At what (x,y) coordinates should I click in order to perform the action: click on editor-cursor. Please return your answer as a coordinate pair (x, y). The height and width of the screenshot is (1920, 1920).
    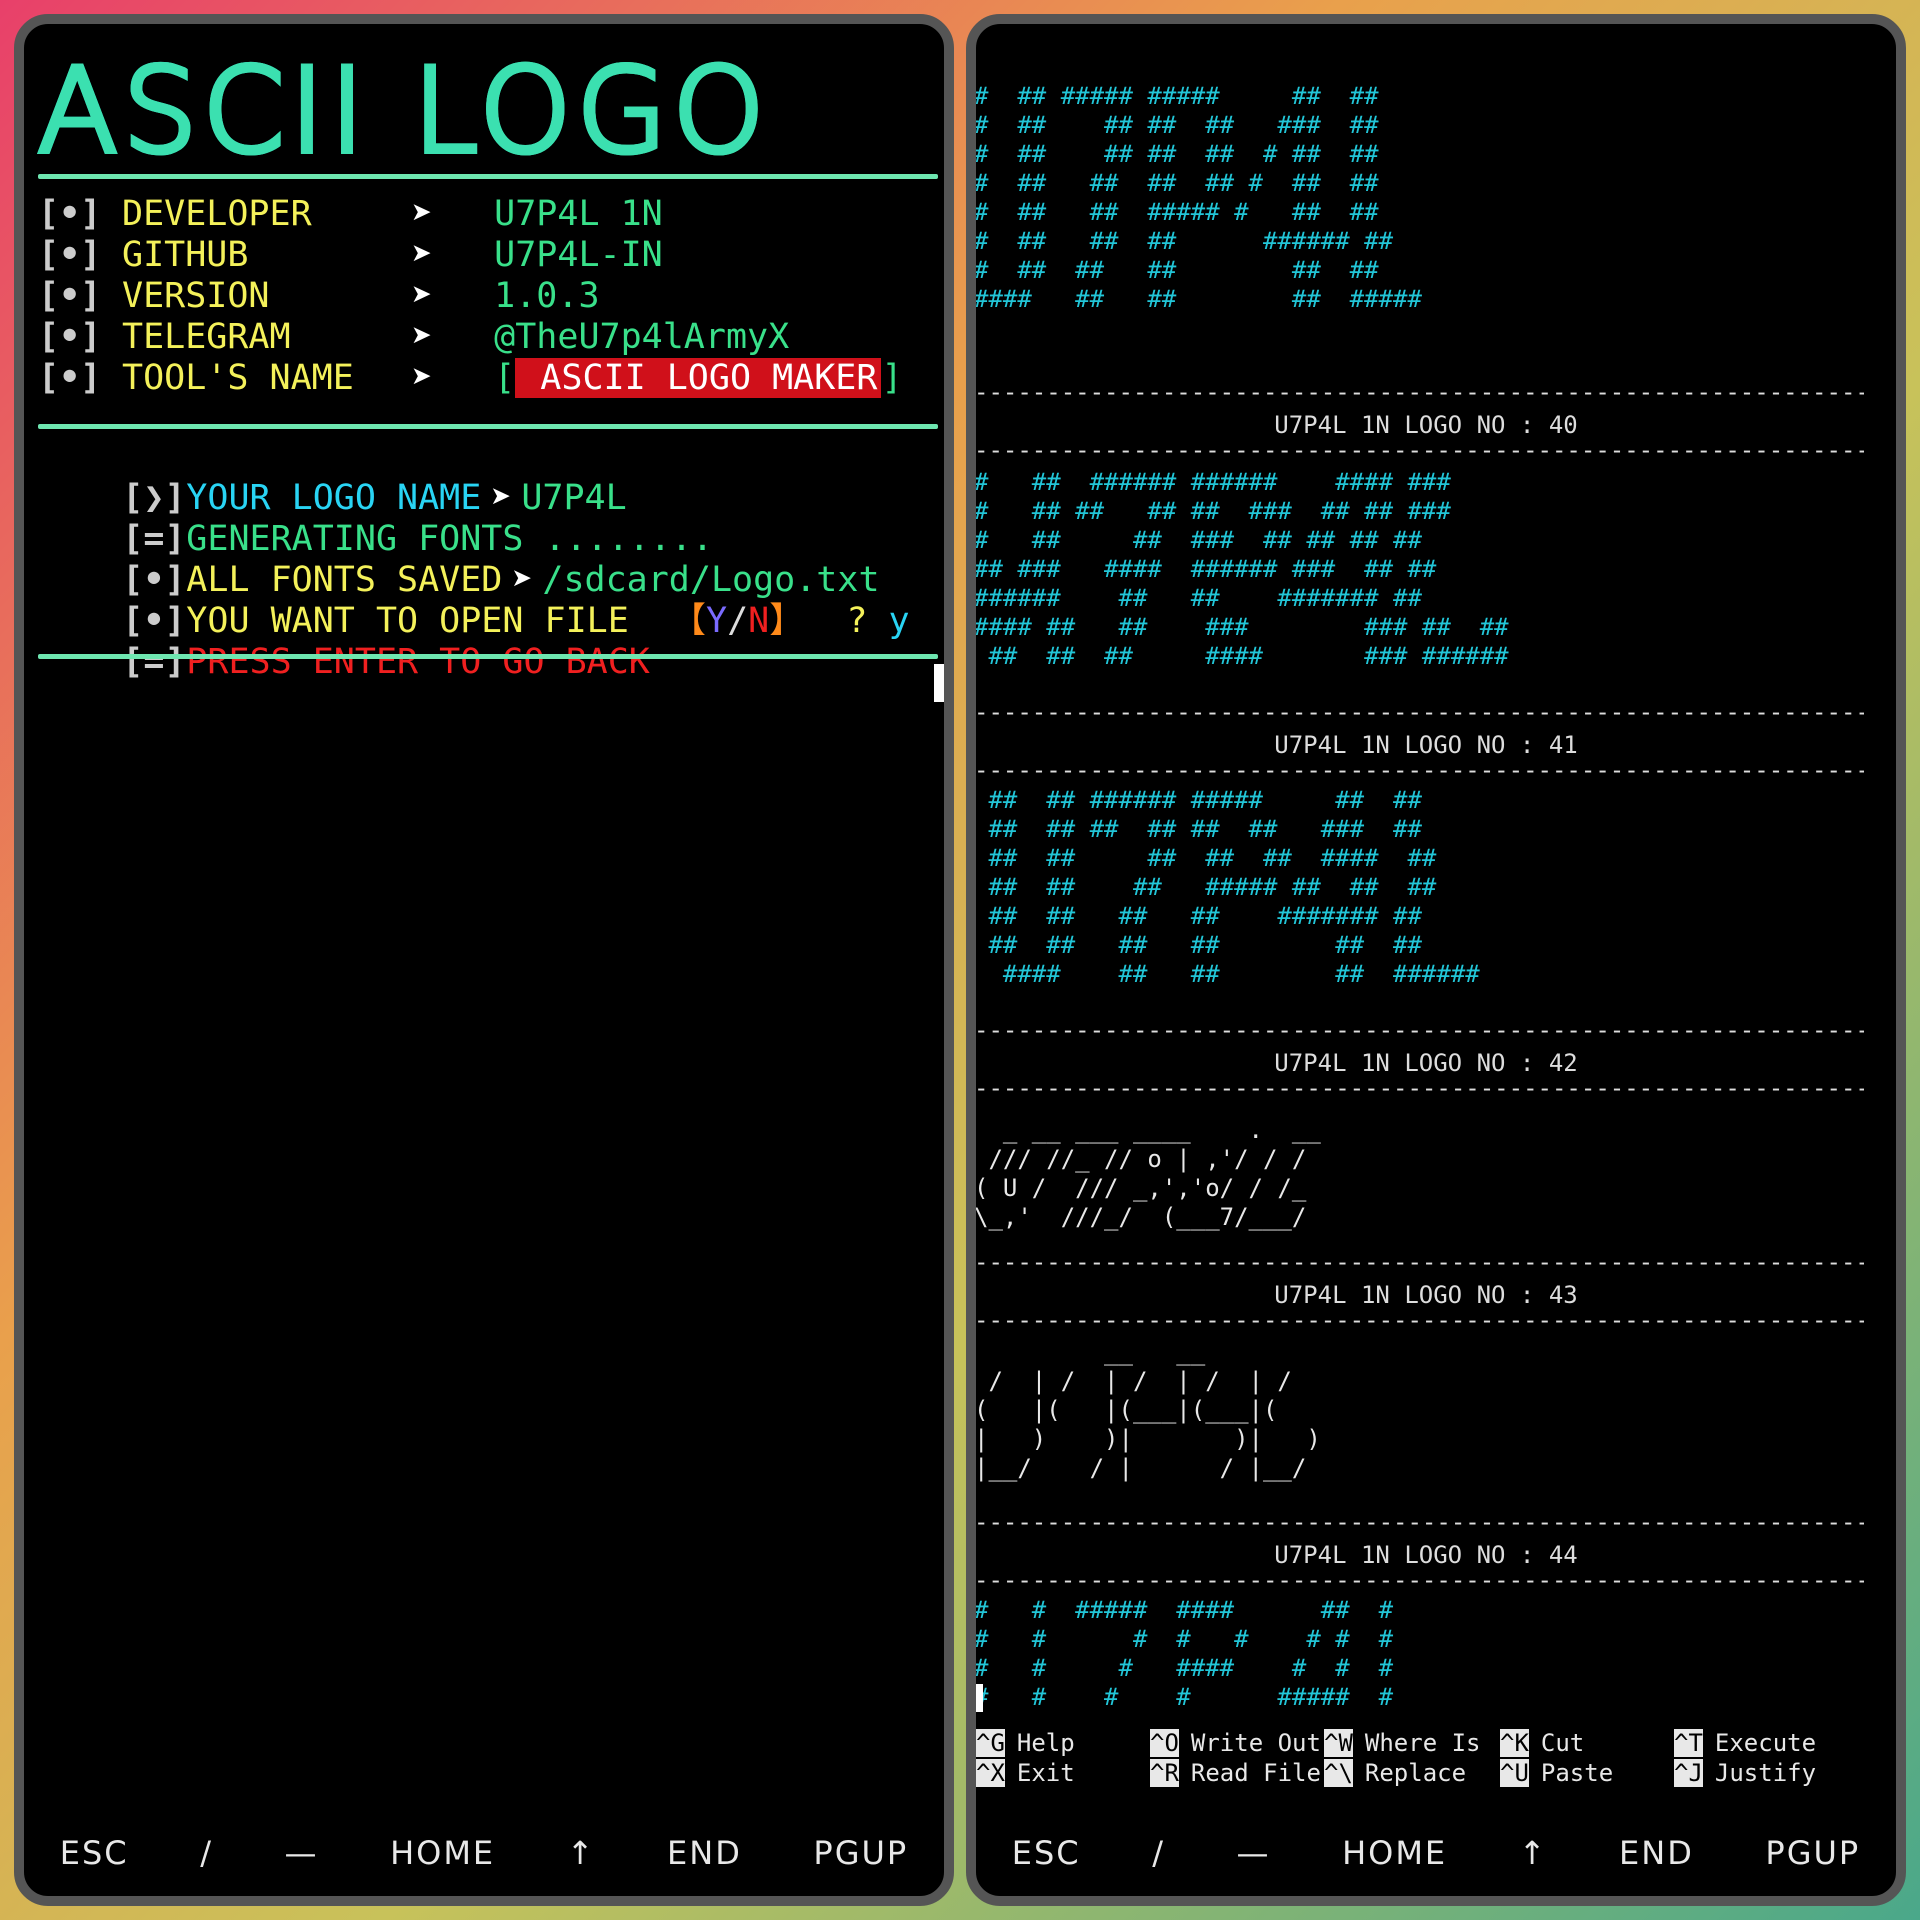
    Looking at the image, I should click on (979, 1698).